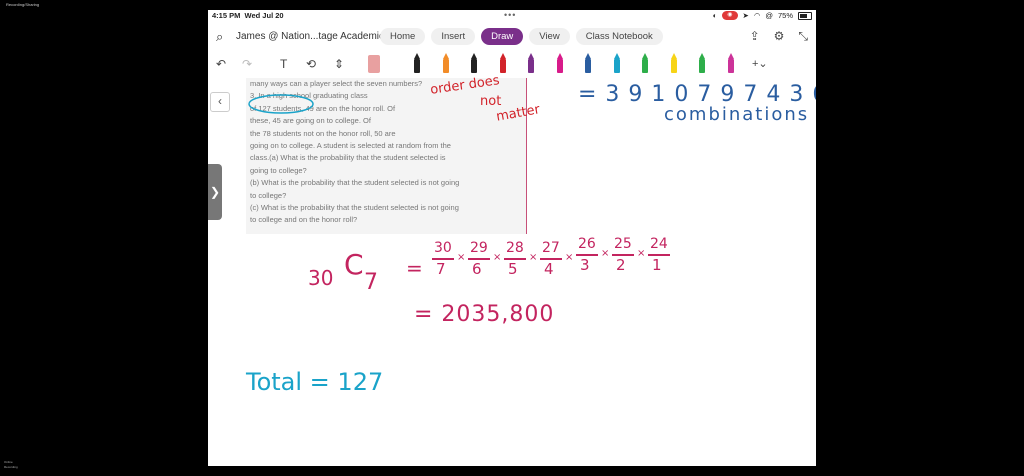 The image size is (1024, 476). I want to click on status-right: ◐ ◉ ➤ ◠ @ 75%, so click(762, 15).